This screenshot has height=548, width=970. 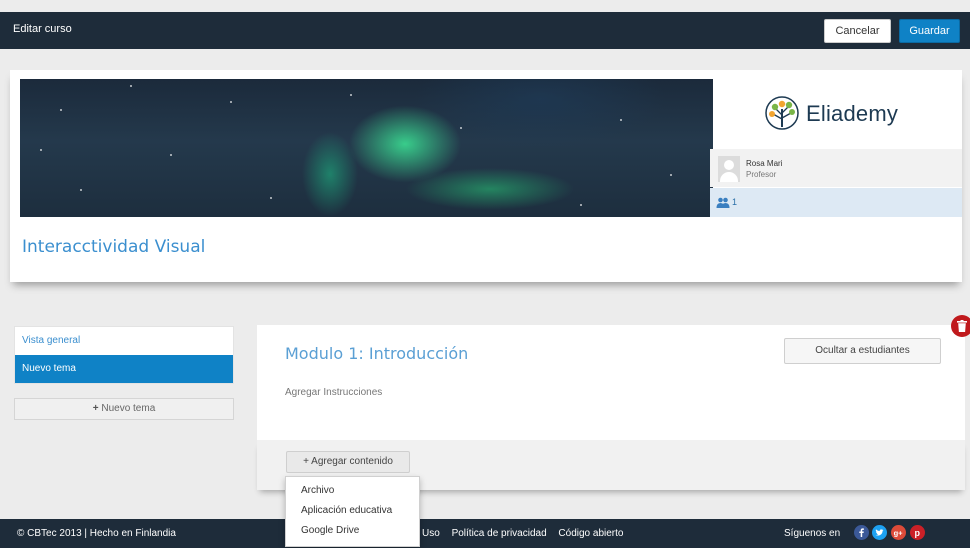 I want to click on teacher-role: Profesor, so click(x=761, y=174).